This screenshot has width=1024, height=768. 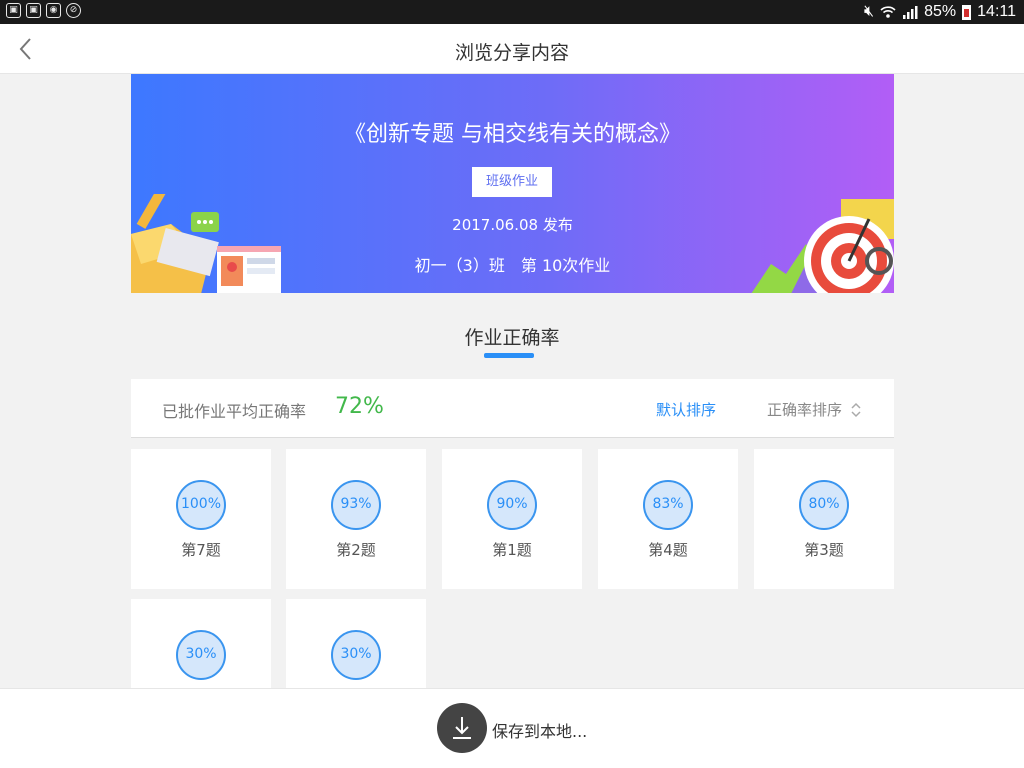 I want to click on question-card: 80% 第3题, so click(x=824, y=519).